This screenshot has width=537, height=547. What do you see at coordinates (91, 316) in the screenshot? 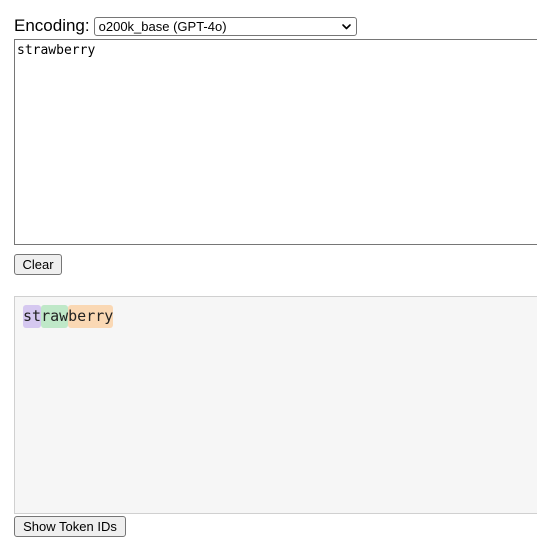
I see `token-chip: berry` at bounding box center [91, 316].